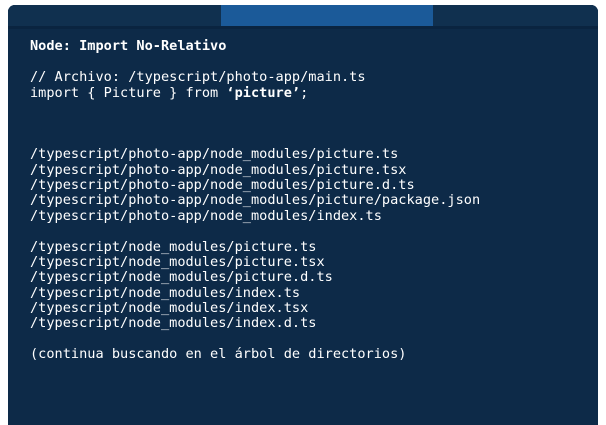  Describe the element at coordinates (181, 277) in the screenshot. I see `path-line: /typescript/node_modules/picture.d.ts` at that location.